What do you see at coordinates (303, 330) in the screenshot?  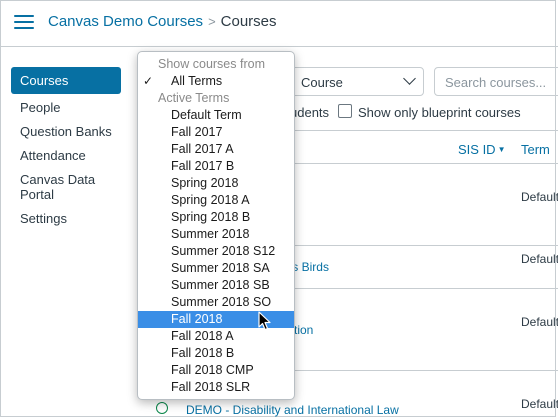 I see `table-row-course-link: tion` at bounding box center [303, 330].